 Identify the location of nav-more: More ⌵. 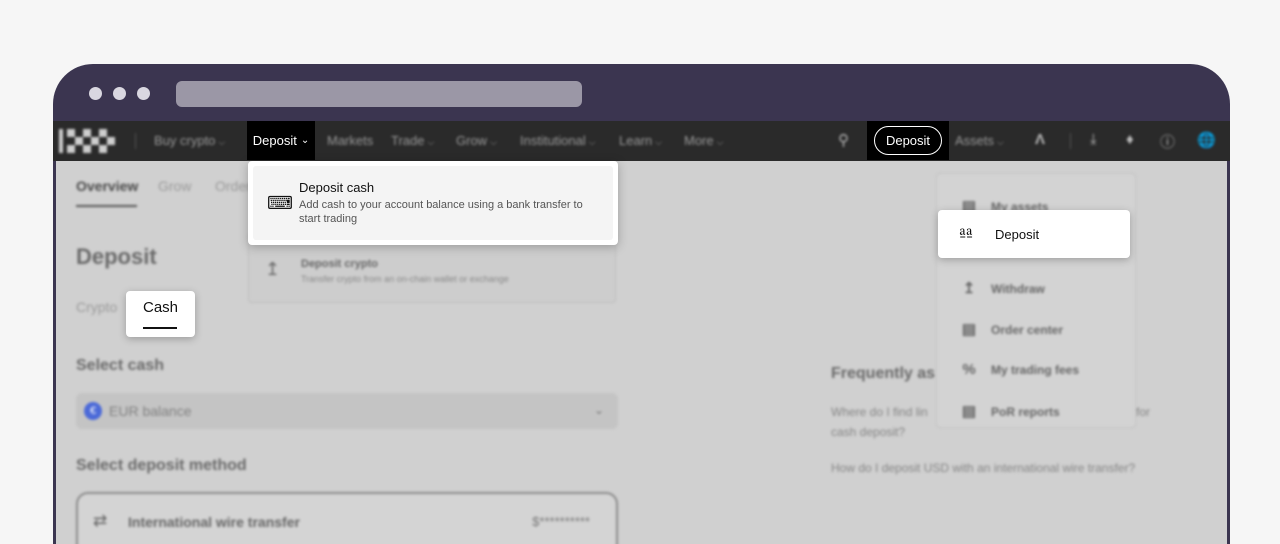
(703, 140).